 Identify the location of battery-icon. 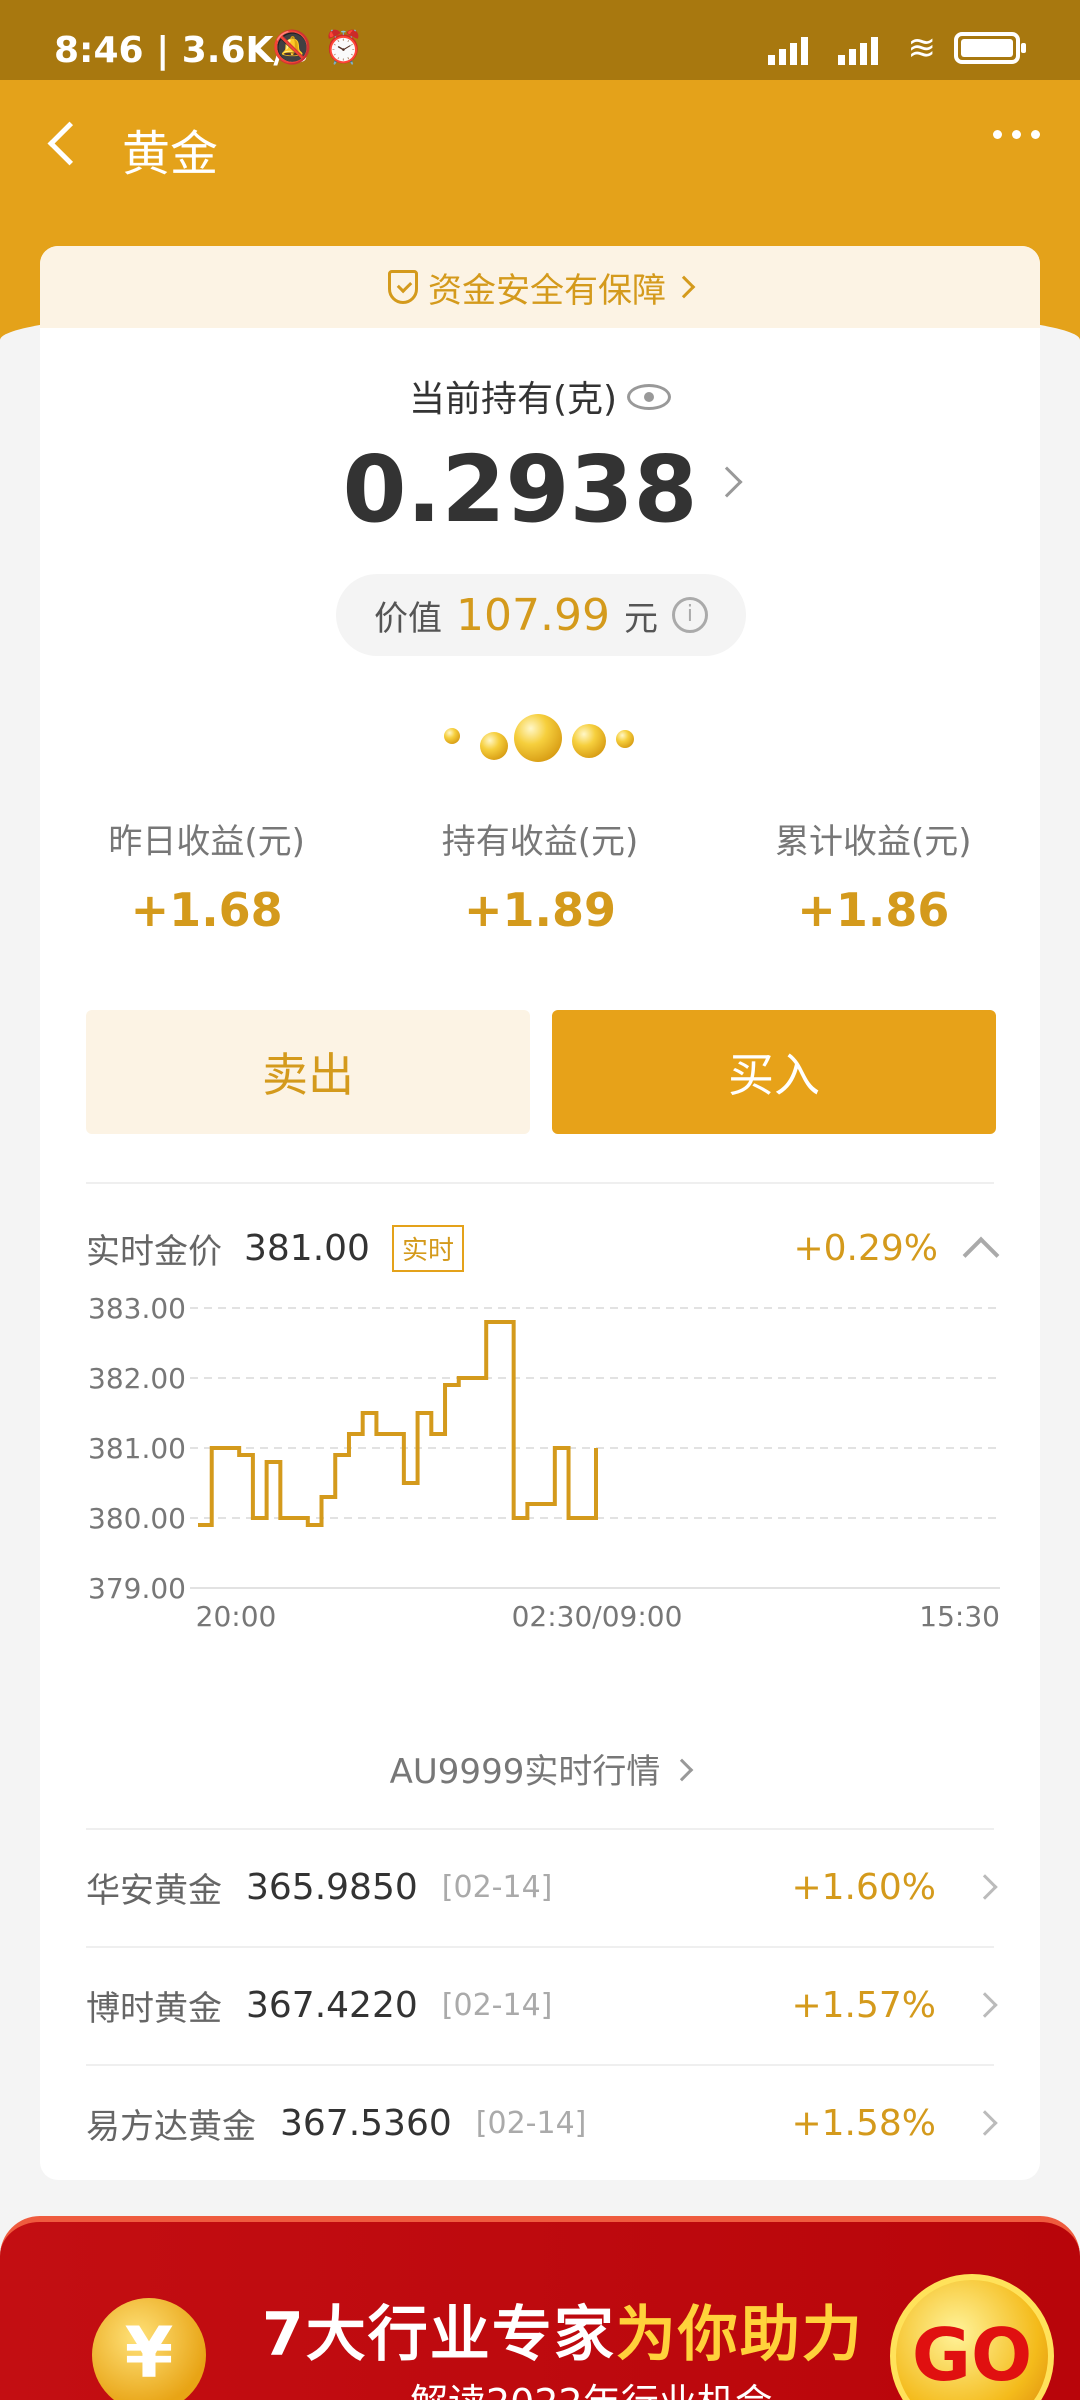
(990, 48).